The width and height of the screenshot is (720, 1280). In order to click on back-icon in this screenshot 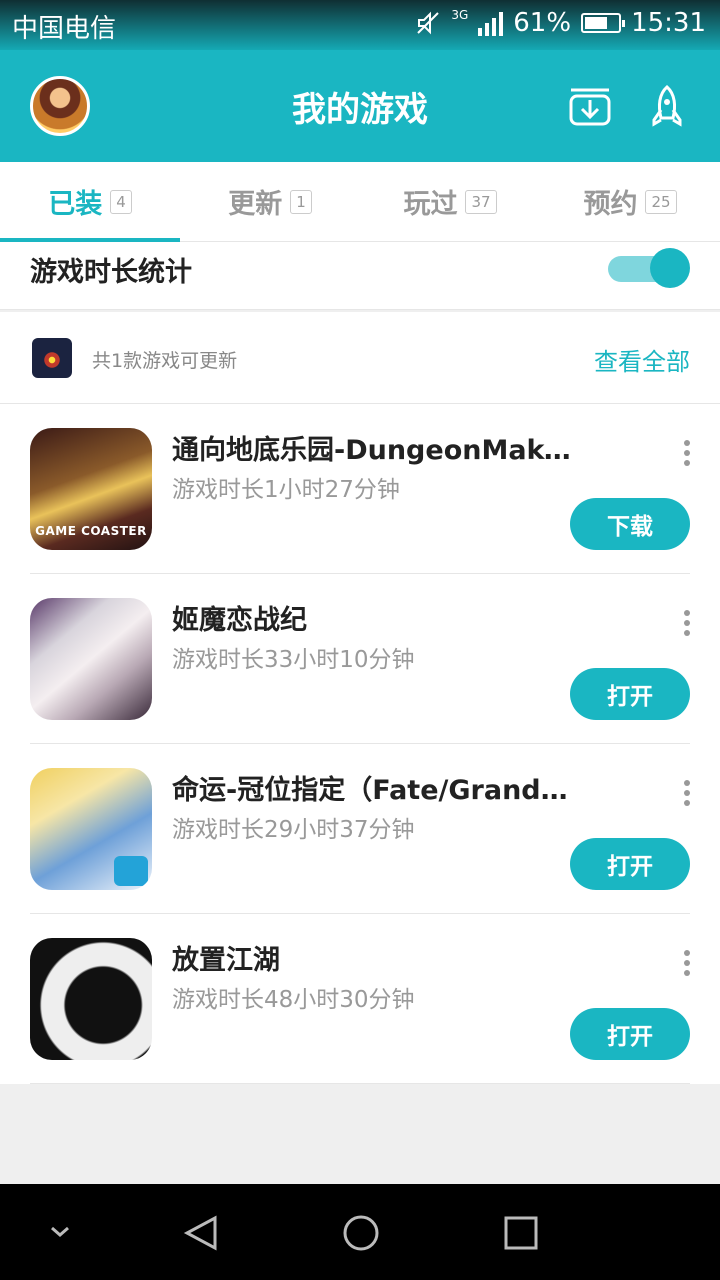, I will do `click(201, 1233)`.